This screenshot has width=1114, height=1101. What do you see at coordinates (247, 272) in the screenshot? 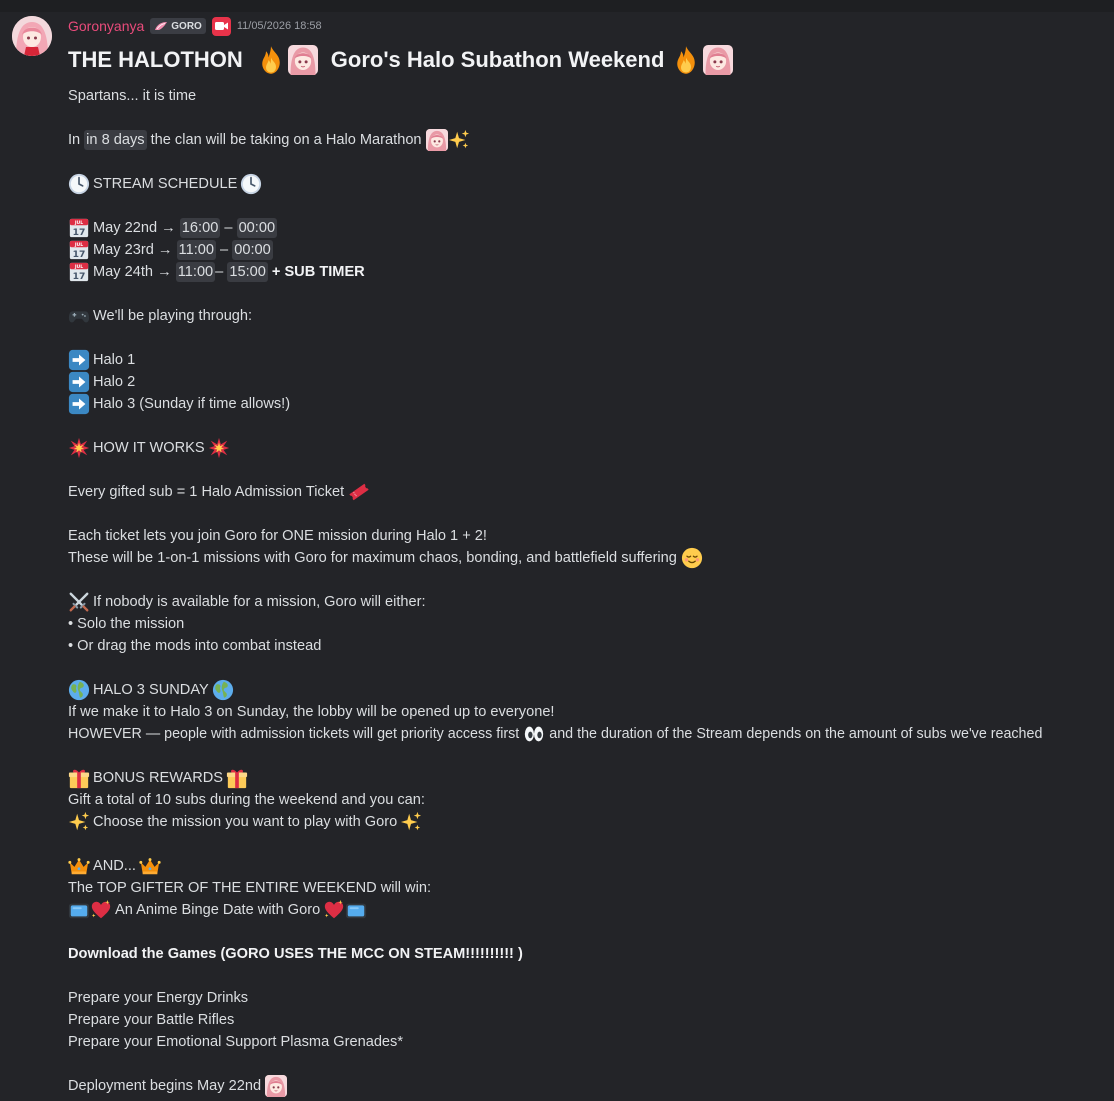
I see `schedule-end-time: 15:00` at bounding box center [247, 272].